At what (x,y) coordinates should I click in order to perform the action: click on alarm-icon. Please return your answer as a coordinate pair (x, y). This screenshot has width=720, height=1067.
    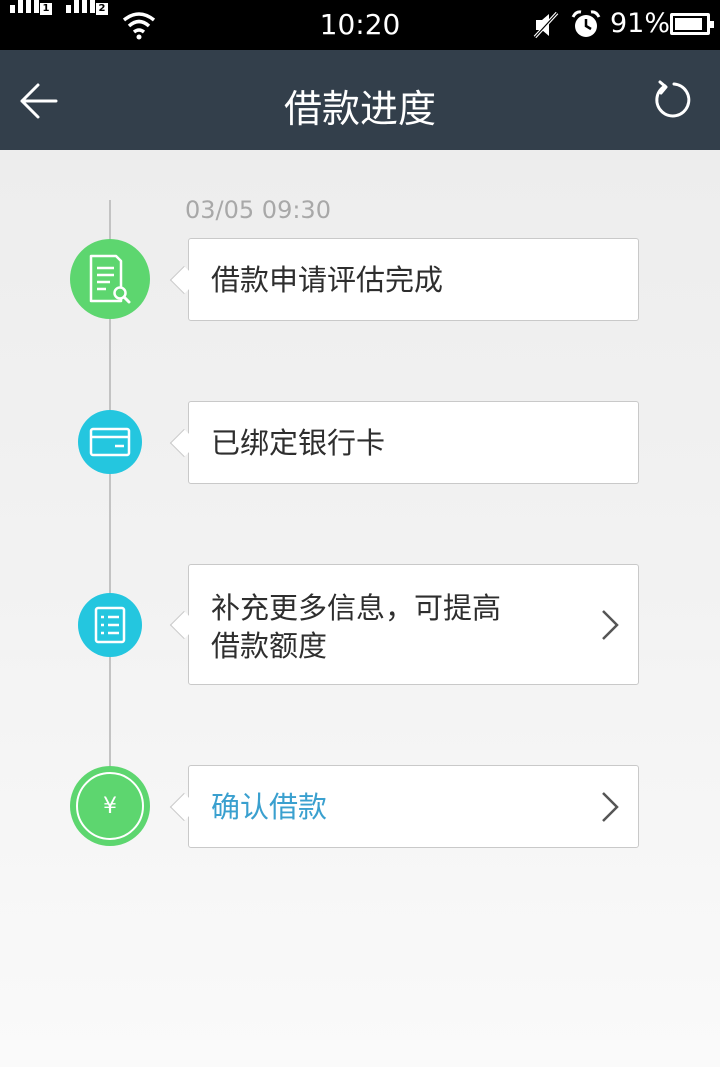
    Looking at the image, I should click on (586, 23).